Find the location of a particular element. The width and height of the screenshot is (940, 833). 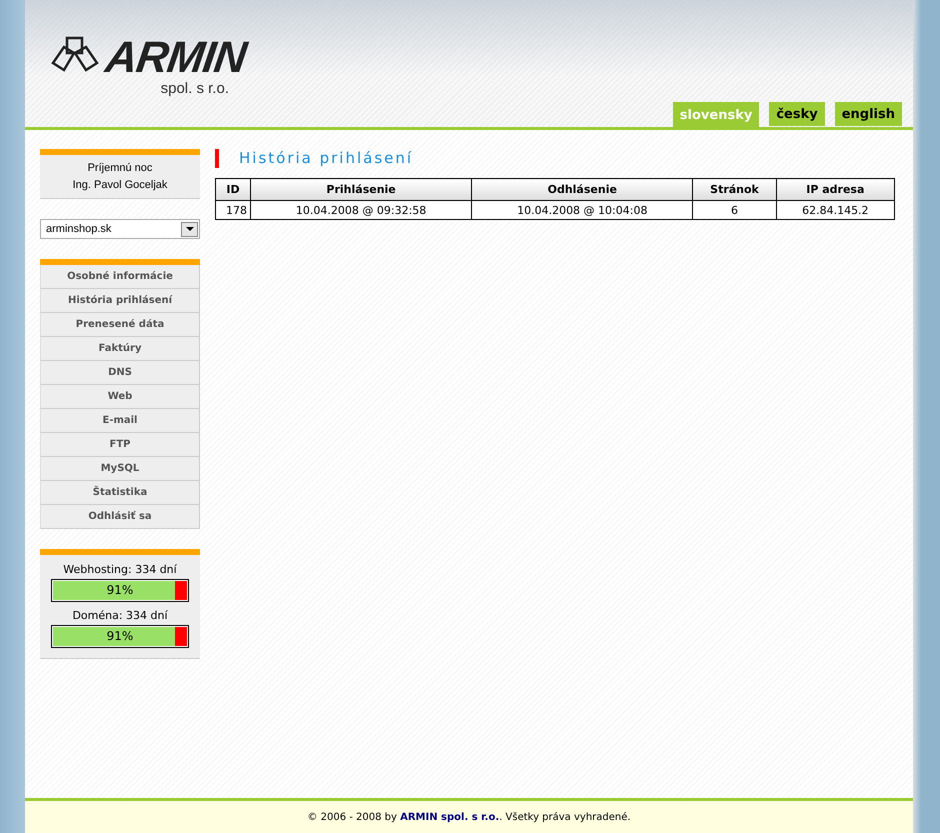

table-cell: 6 is located at coordinates (734, 210).